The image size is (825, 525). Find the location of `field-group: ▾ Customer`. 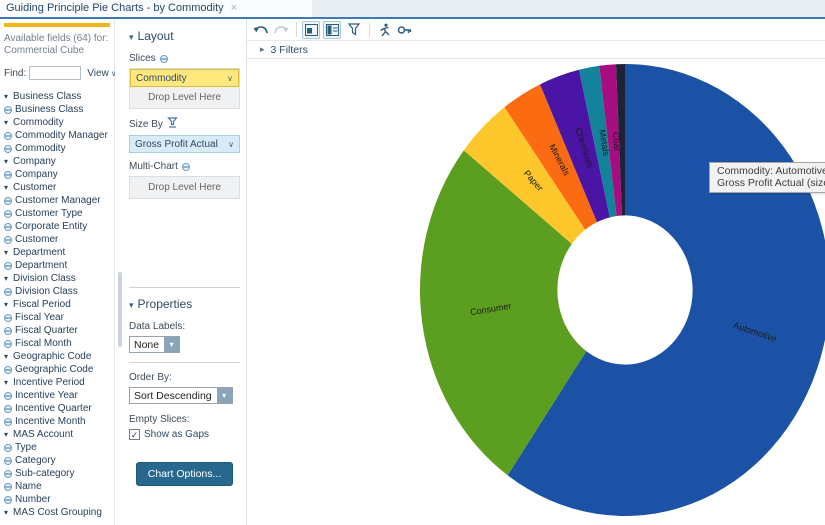

field-group: ▾ Customer is located at coordinates (59, 187).